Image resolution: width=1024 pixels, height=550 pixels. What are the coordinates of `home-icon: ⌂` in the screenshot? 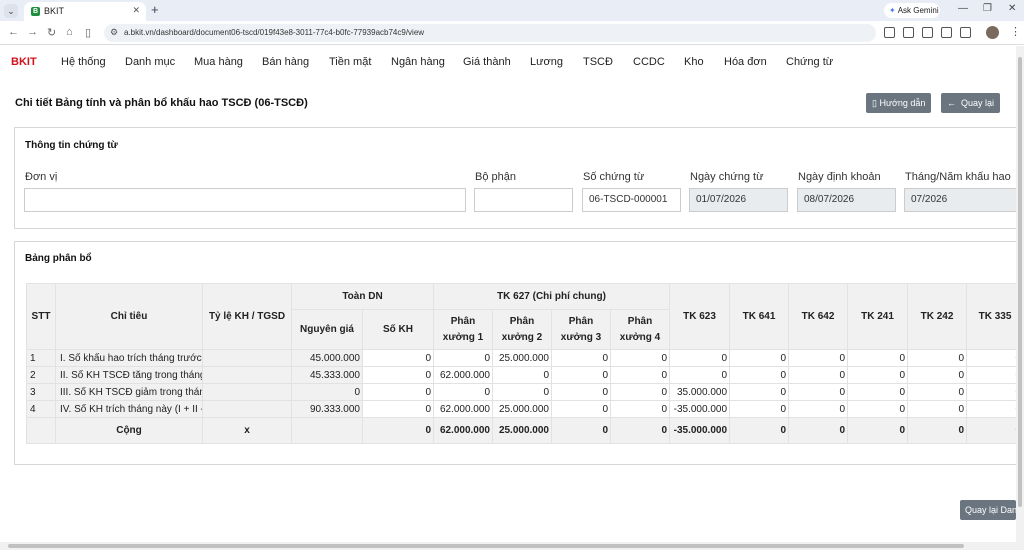 It's located at (69, 32).